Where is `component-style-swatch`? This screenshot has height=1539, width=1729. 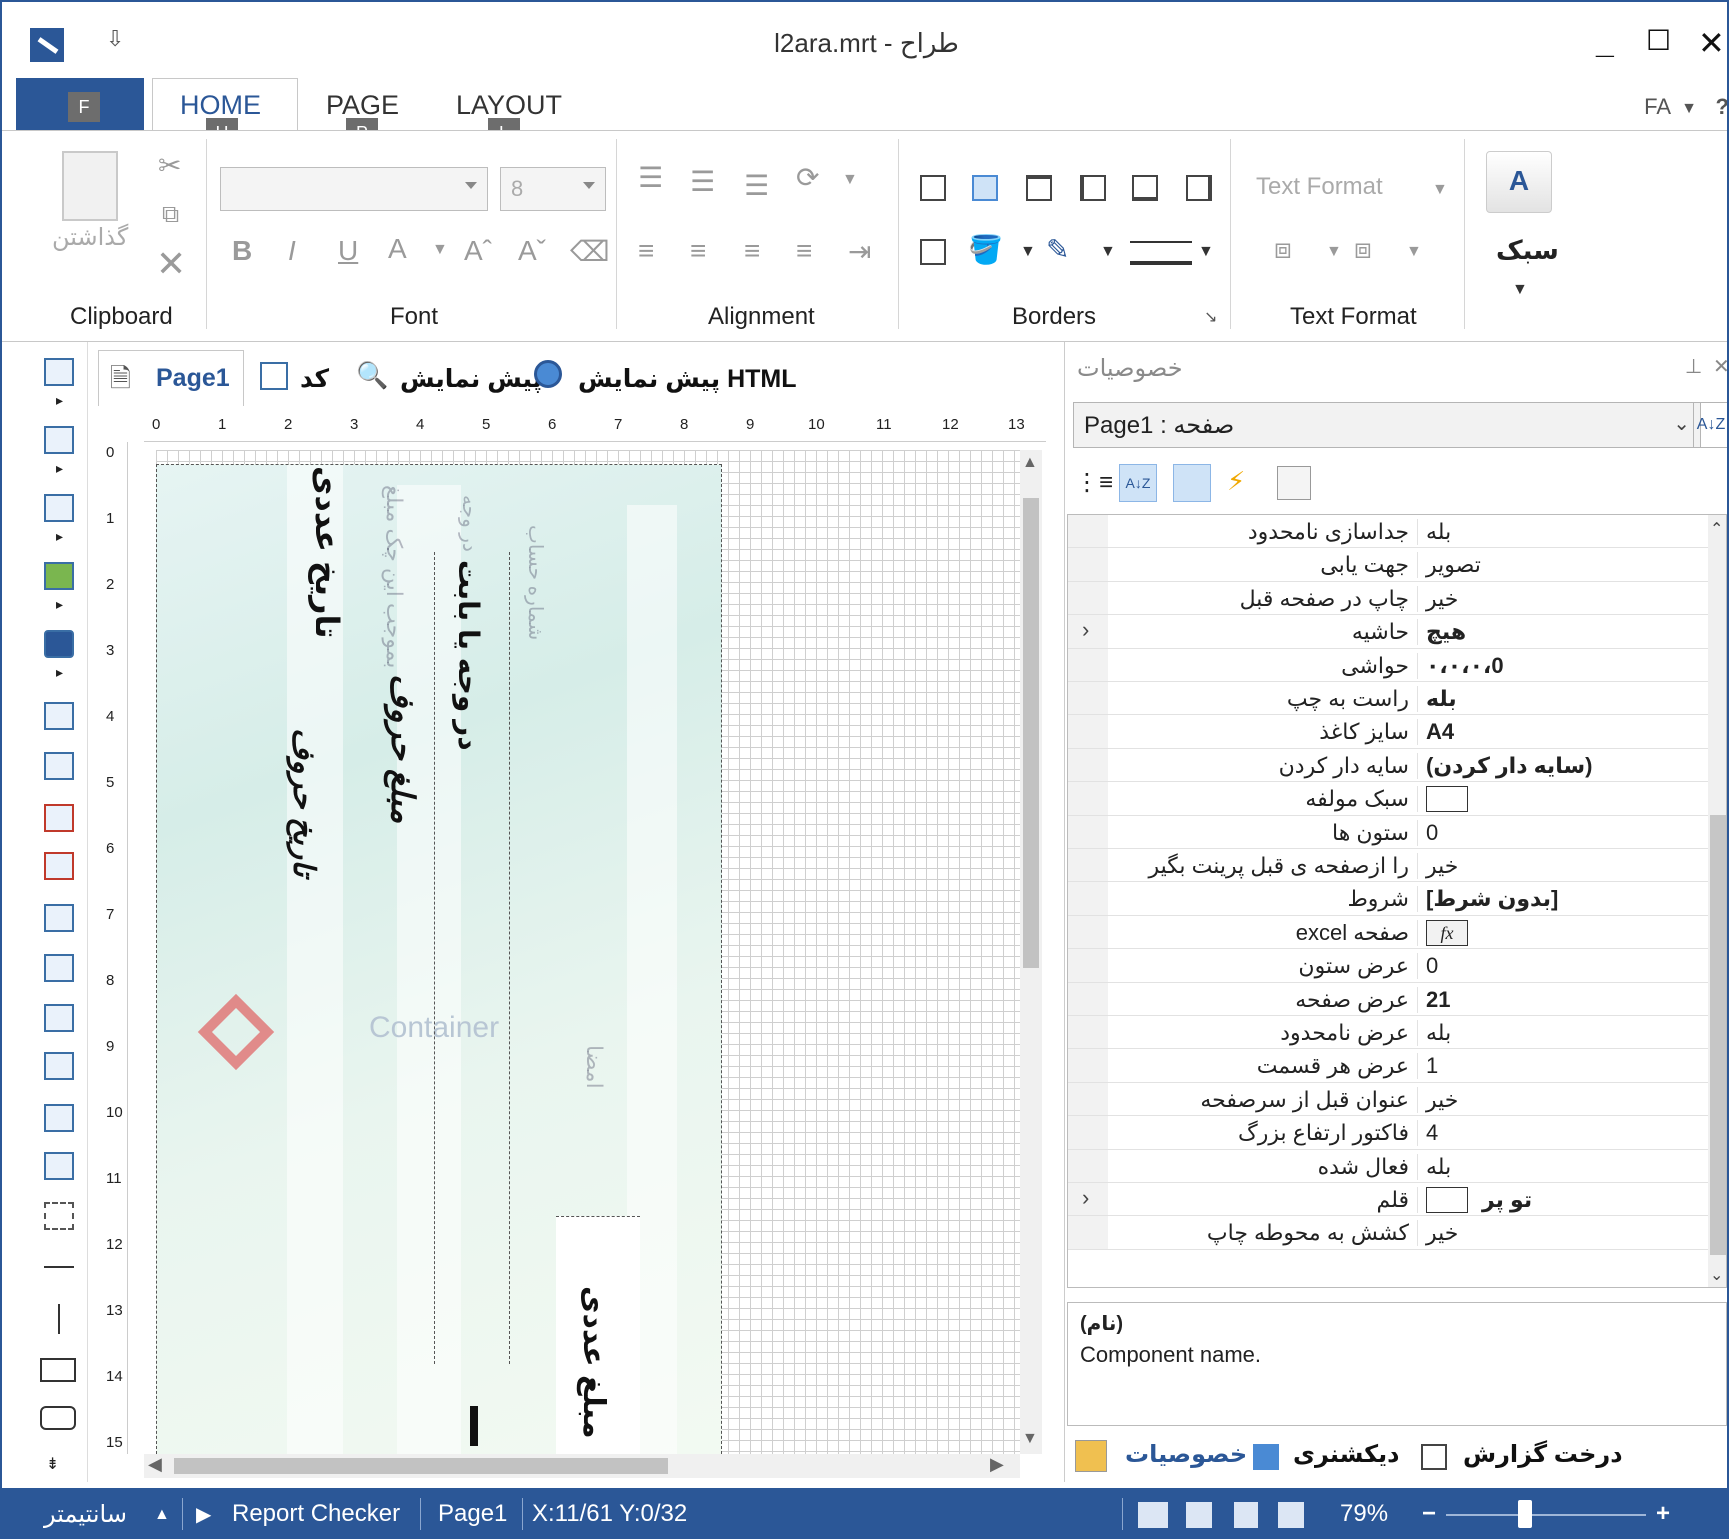 component-style-swatch is located at coordinates (1447, 799).